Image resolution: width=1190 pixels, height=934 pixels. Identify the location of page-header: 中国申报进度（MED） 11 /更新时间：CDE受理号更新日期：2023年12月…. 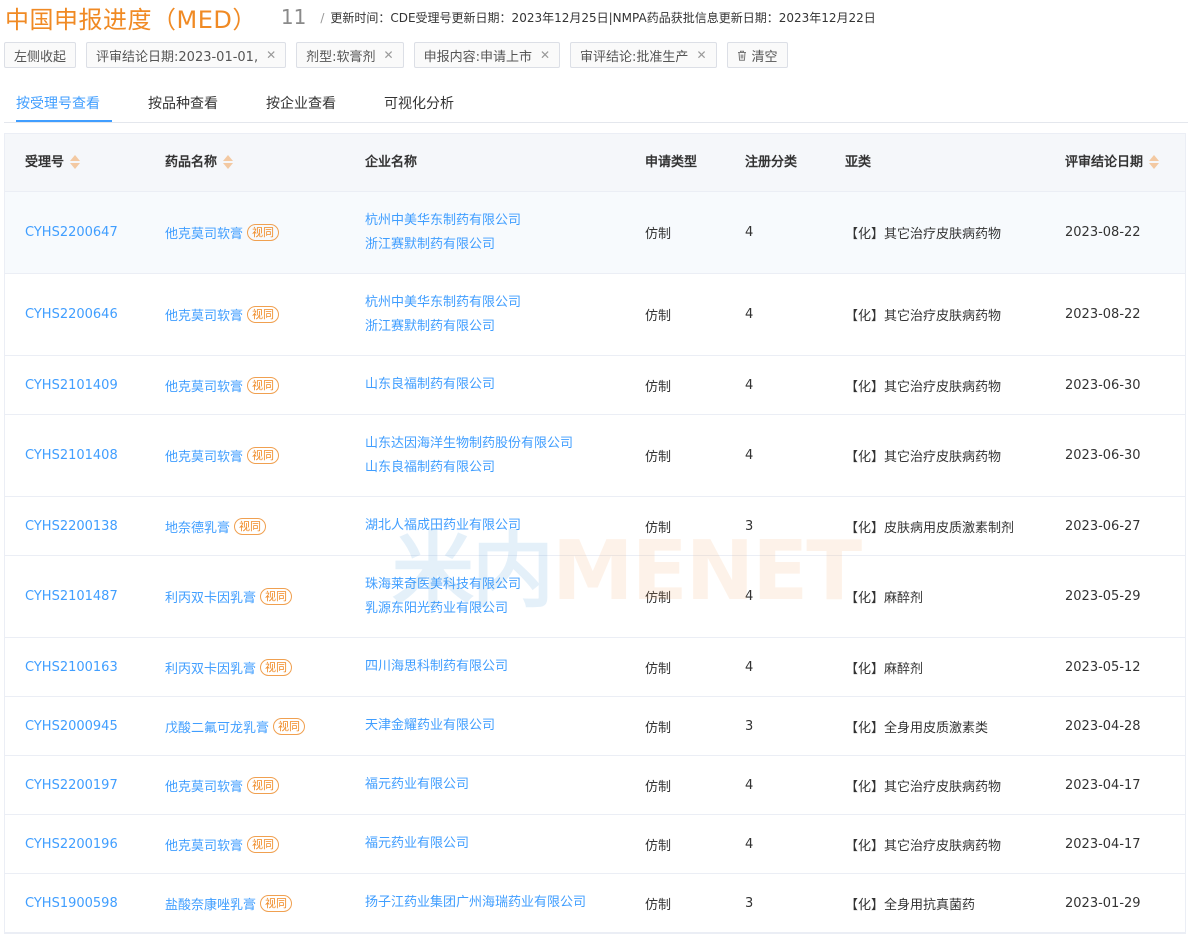
(440, 17).